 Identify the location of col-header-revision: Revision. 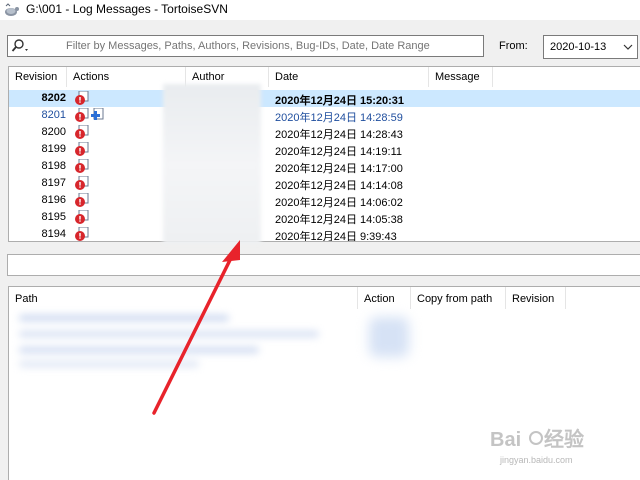
(38, 77).